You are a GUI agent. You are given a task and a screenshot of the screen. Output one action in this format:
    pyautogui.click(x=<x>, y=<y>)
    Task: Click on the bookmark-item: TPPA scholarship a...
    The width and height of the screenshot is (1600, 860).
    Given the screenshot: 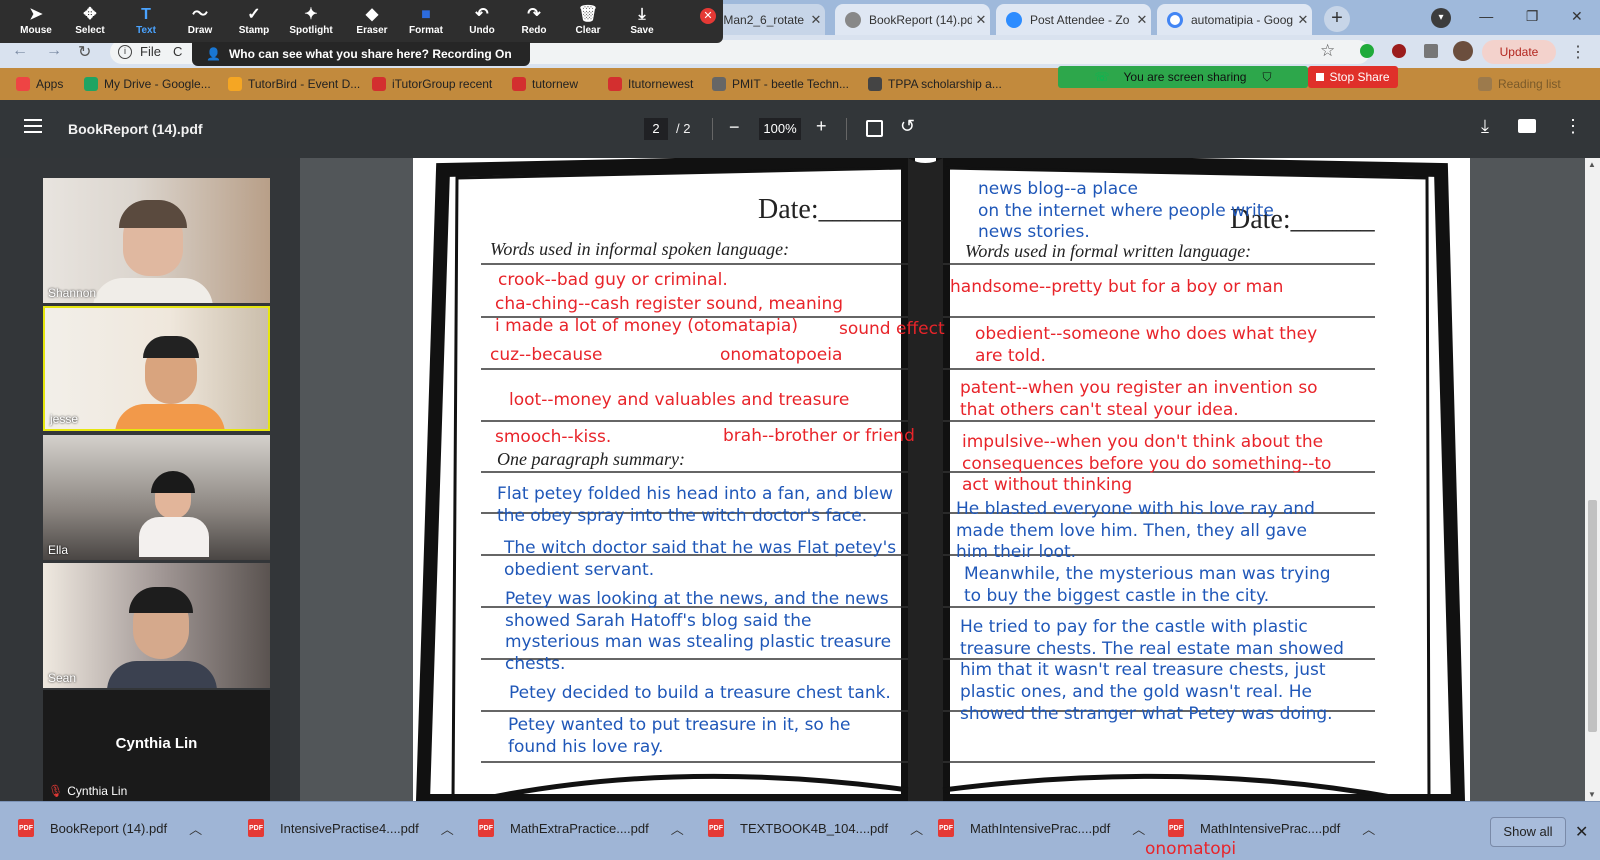 What is the action you would take?
    pyautogui.click(x=935, y=84)
    